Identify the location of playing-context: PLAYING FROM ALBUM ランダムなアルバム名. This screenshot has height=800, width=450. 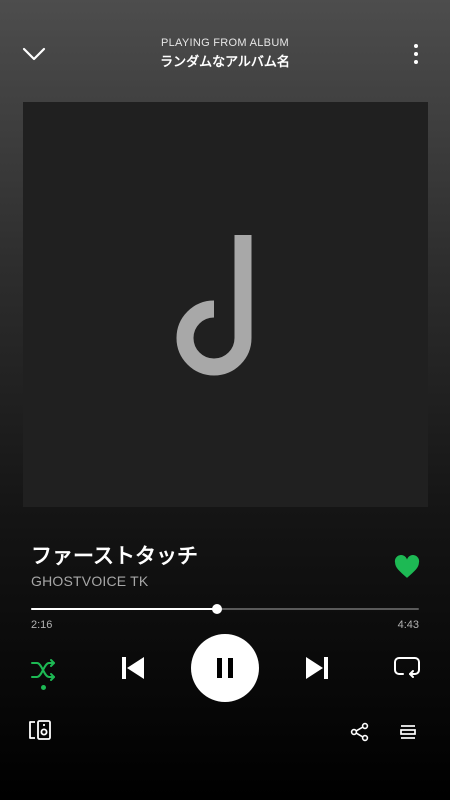
(225, 53).